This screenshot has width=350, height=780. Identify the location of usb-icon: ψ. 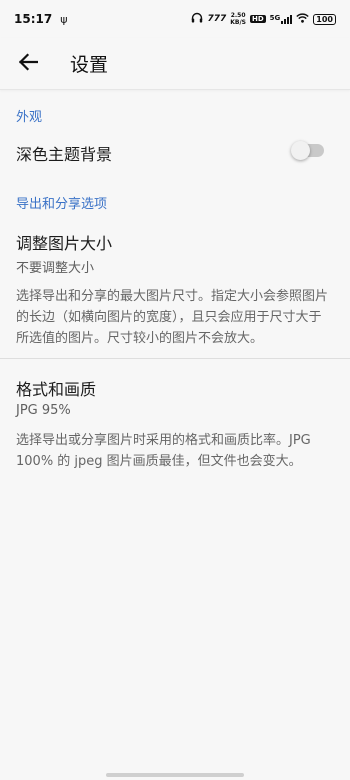
(64, 19).